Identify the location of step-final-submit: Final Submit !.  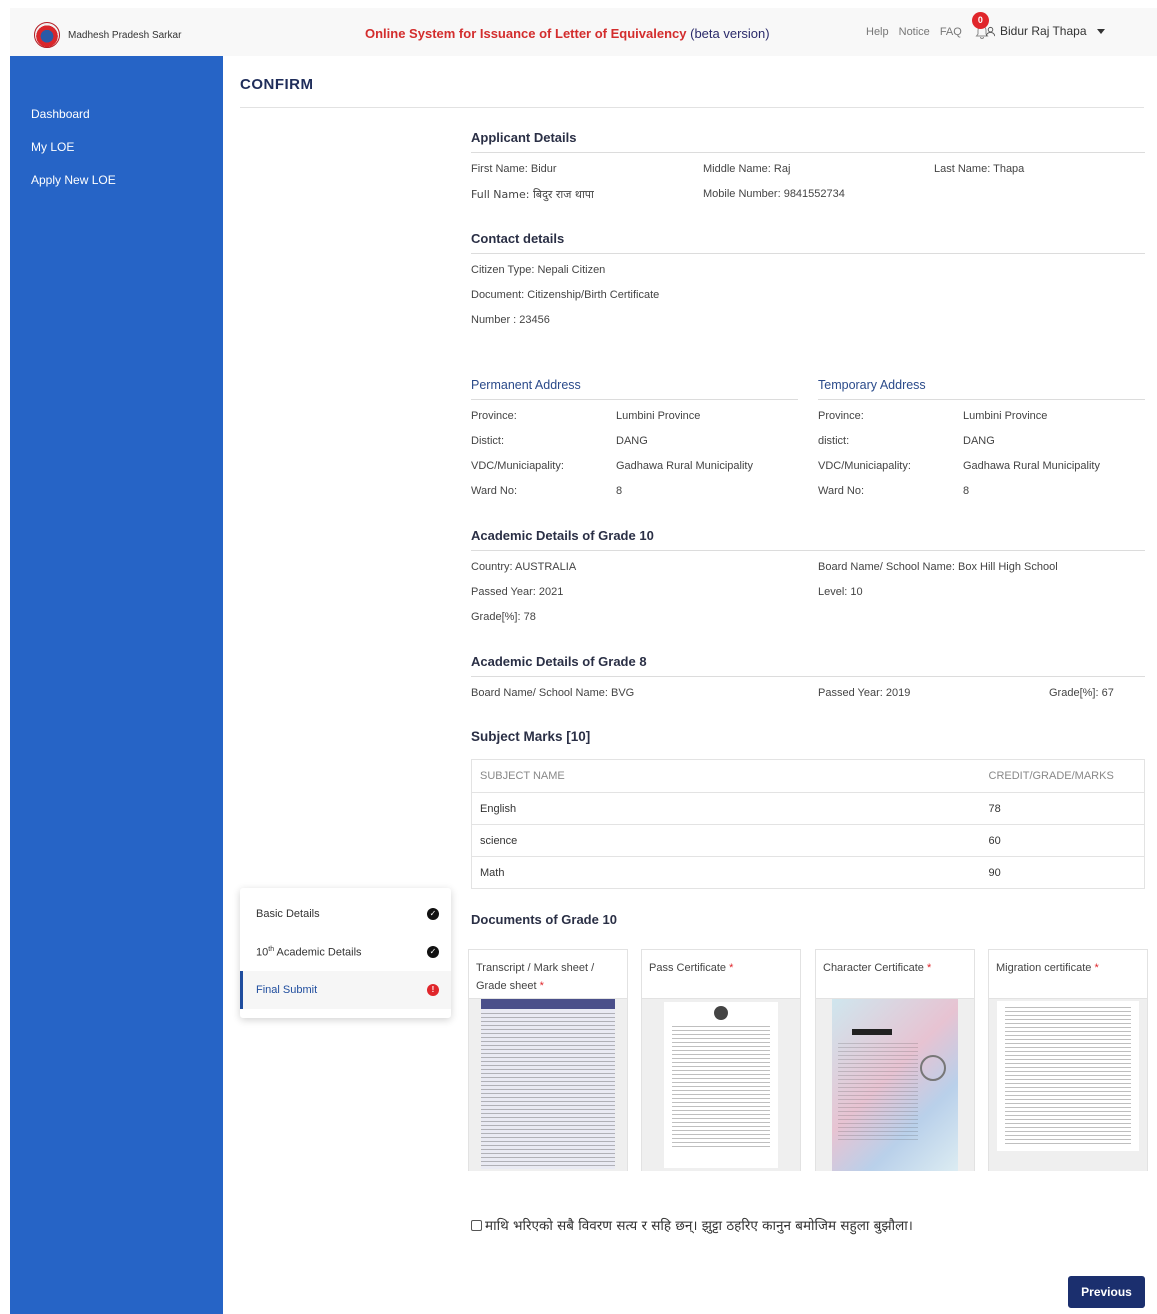
(345, 990).